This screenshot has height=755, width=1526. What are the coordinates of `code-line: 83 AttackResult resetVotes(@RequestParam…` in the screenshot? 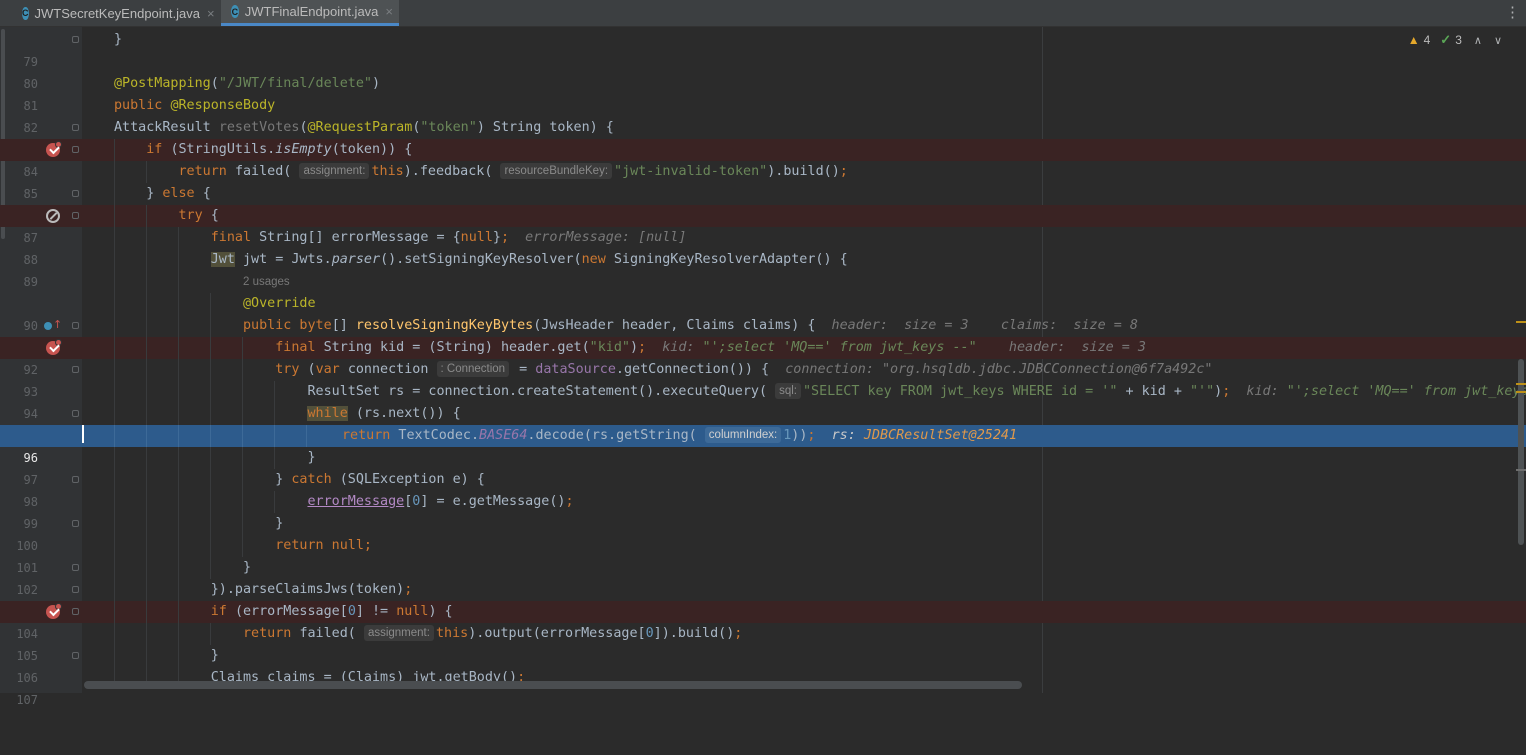 It's located at (763, 137).